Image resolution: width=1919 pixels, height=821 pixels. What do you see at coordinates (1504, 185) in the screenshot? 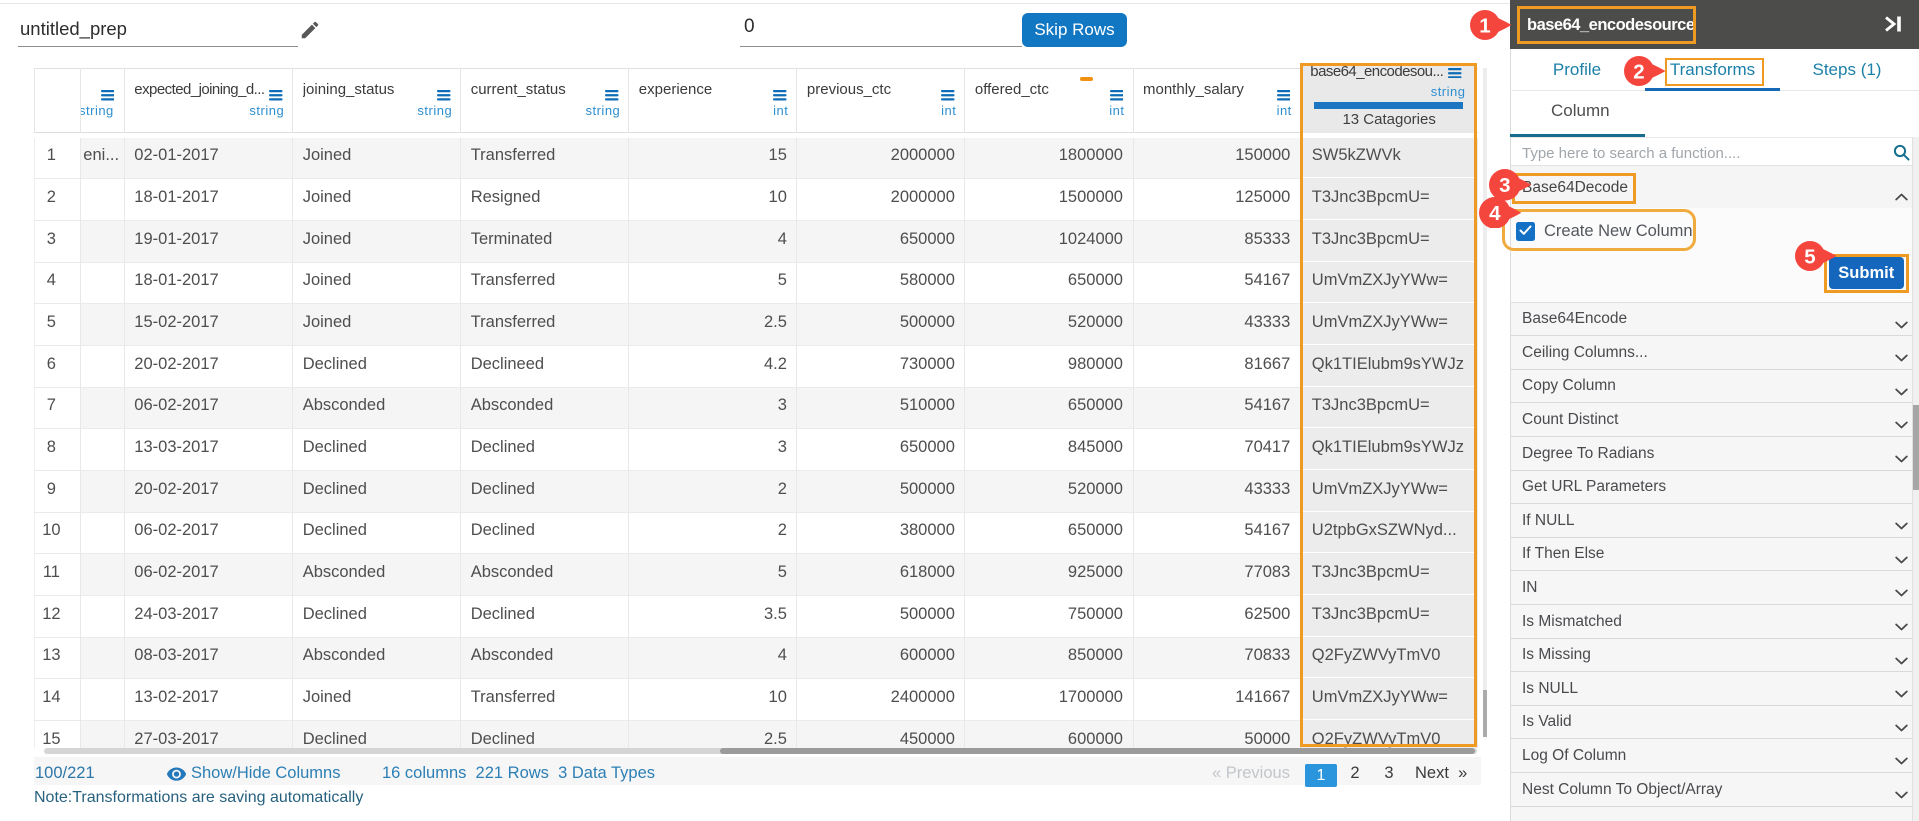
I see `svg-text: 3` at bounding box center [1504, 185].